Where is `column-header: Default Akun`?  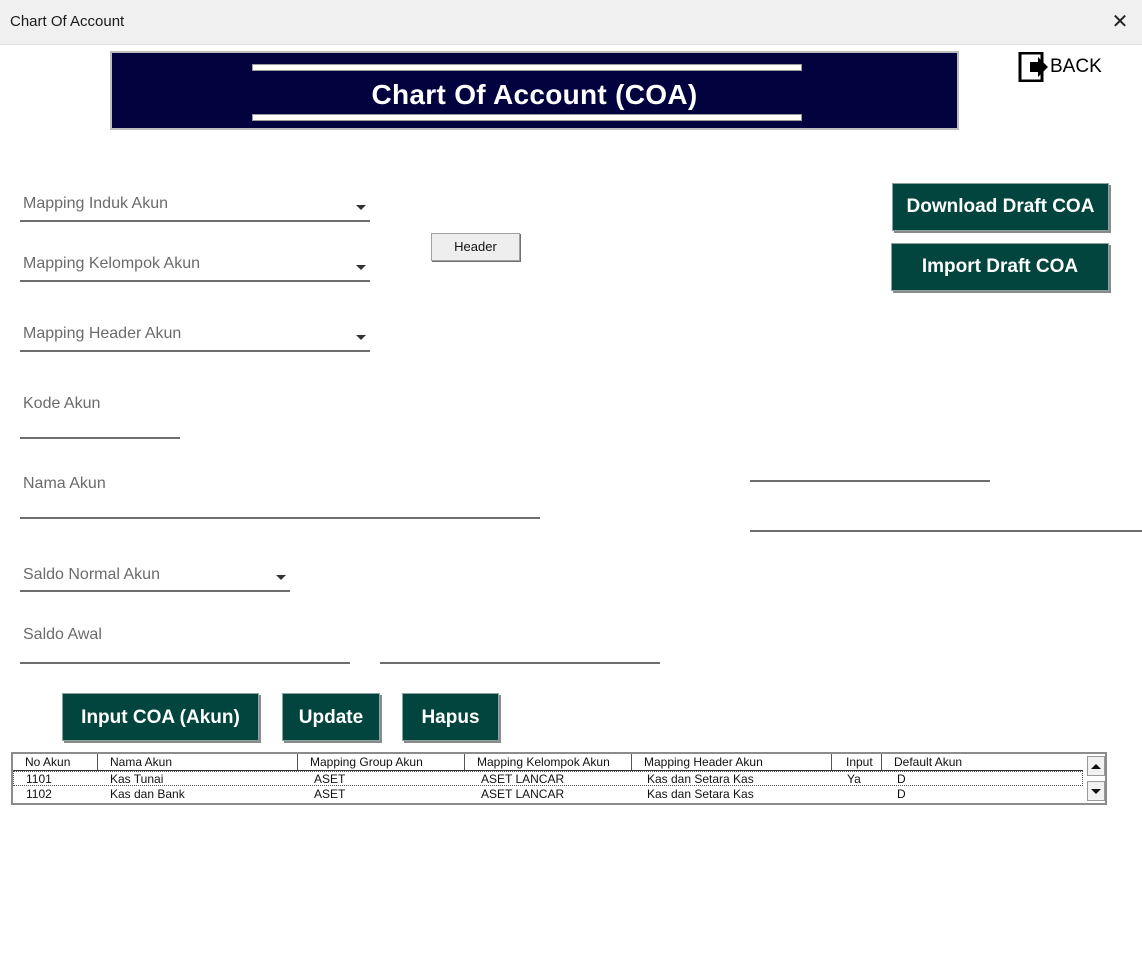
column-header: Default Akun is located at coordinates (982, 762).